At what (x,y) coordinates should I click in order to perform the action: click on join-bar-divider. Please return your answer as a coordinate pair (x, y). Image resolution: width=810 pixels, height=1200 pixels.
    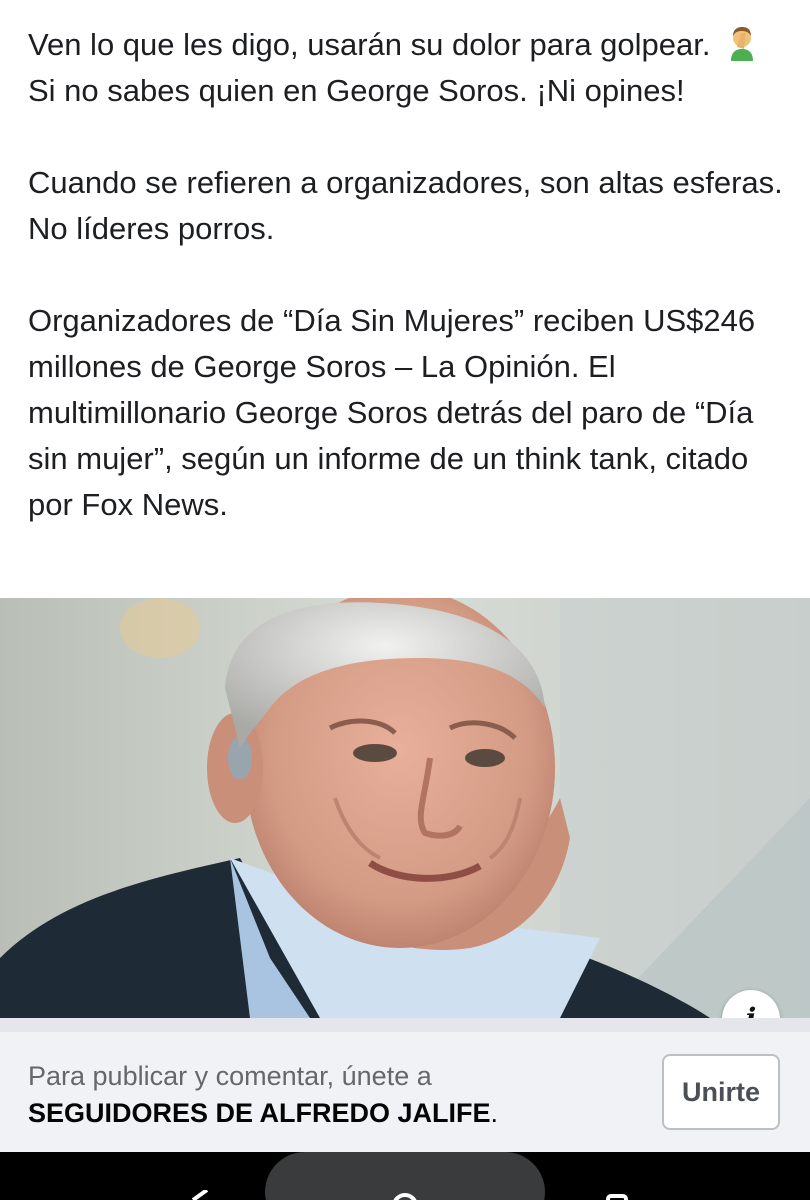
    Looking at the image, I should click on (405, 1025).